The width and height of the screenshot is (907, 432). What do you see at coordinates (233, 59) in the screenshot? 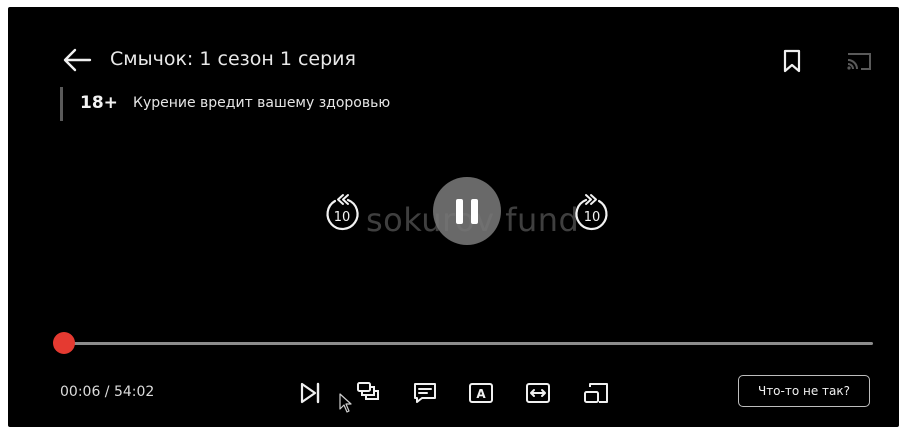
I see `episode-title: Смычок: 1 сезон 1 серия` at bounding box center [233, 59].